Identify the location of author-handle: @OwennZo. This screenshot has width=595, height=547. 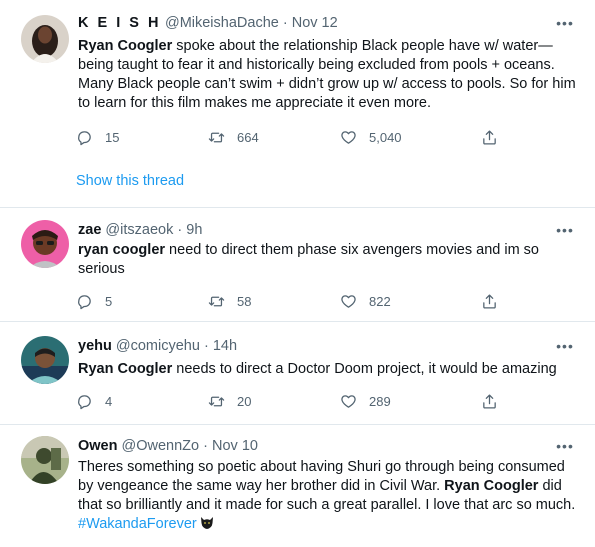
(161, 446).